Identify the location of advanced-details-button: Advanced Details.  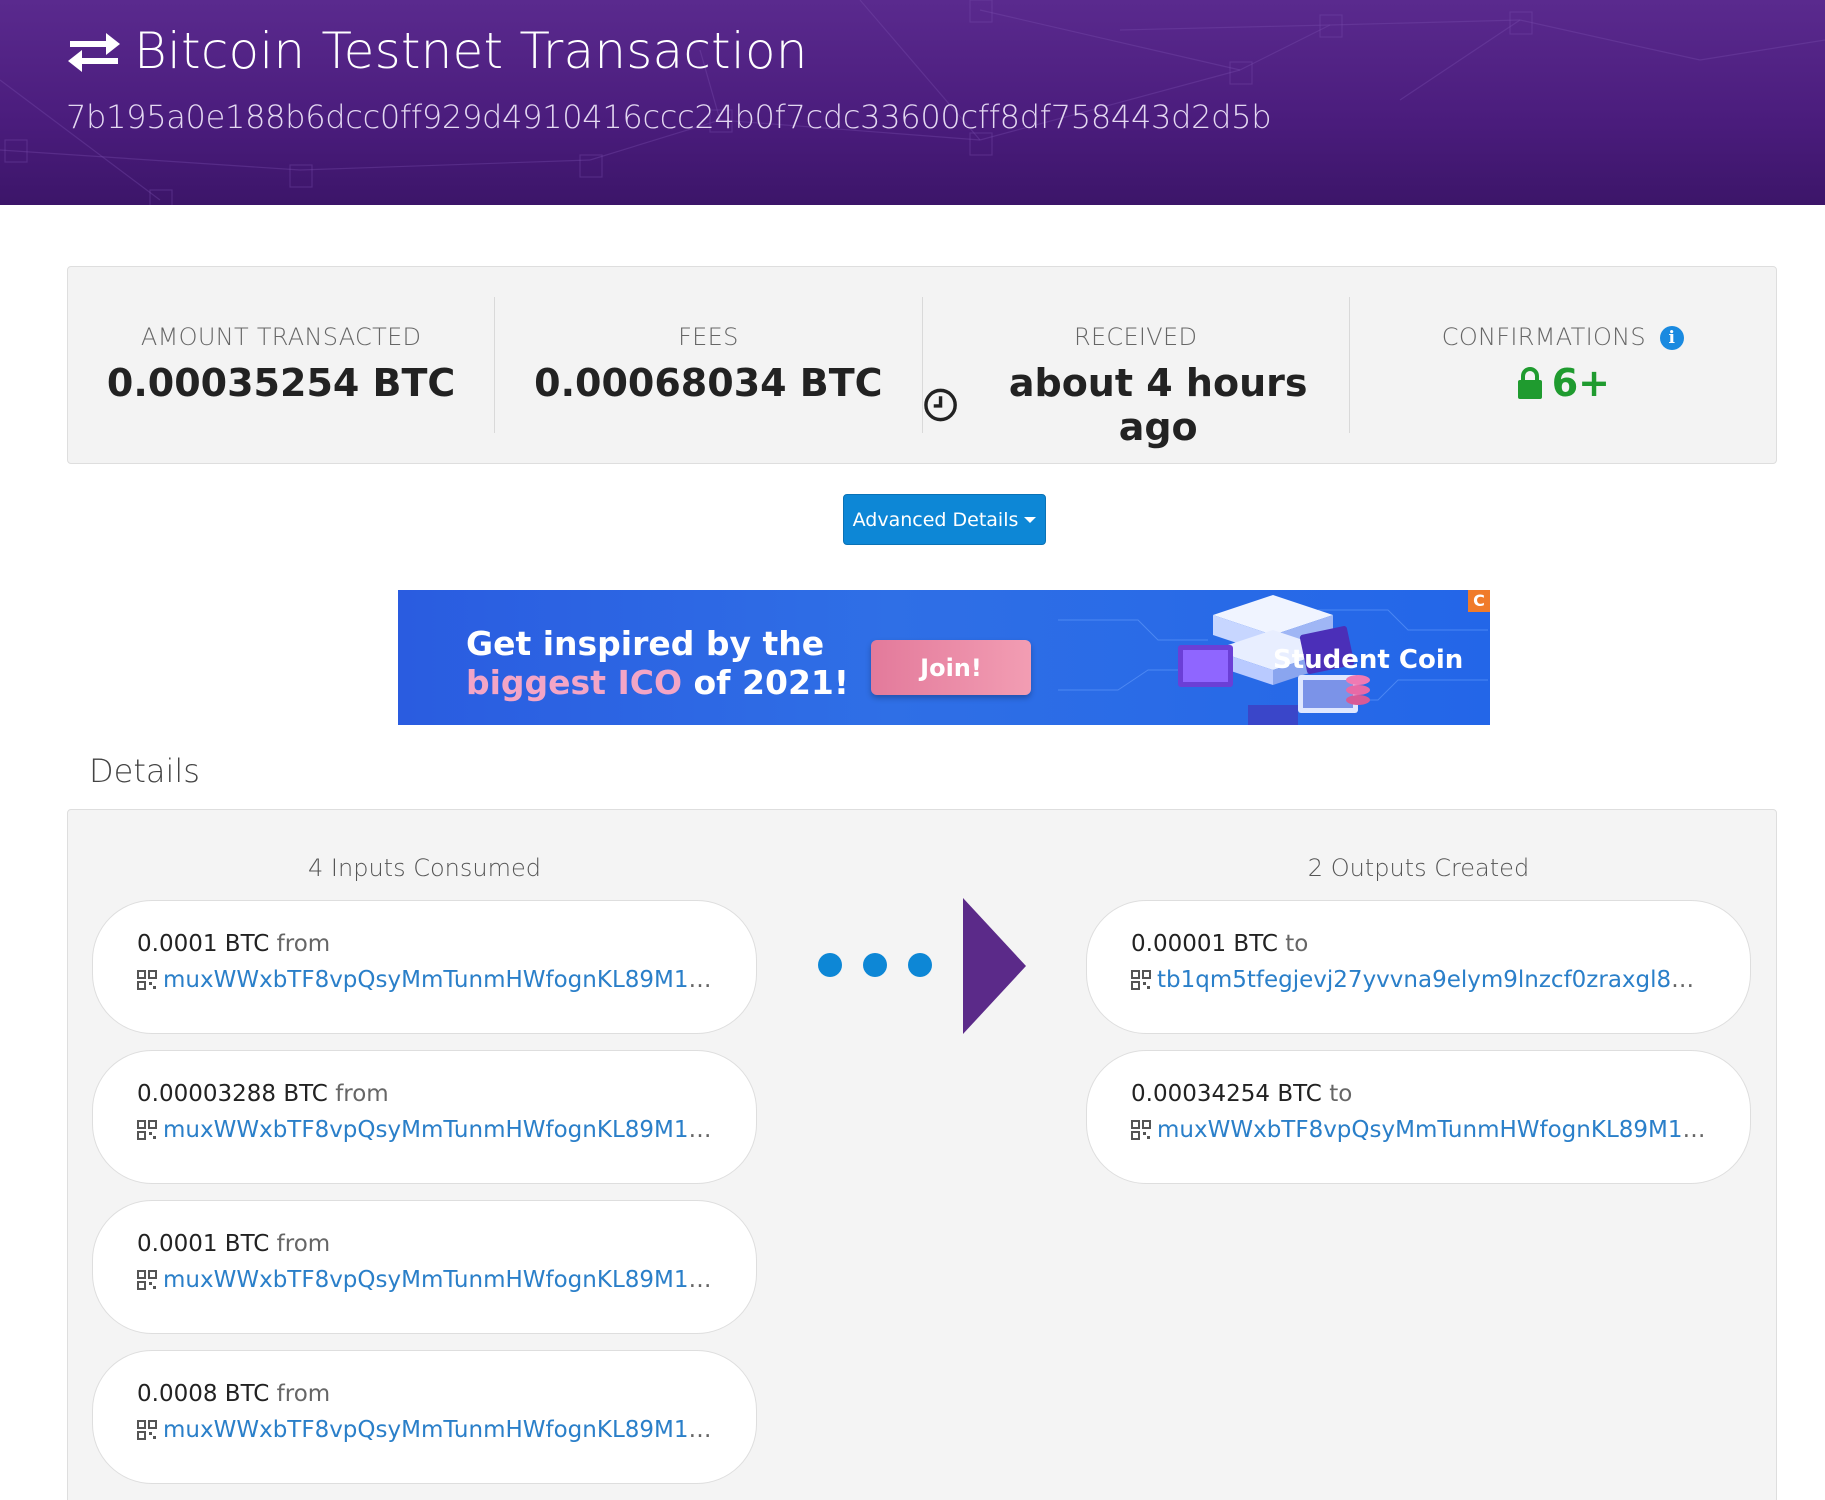
(944, 519).